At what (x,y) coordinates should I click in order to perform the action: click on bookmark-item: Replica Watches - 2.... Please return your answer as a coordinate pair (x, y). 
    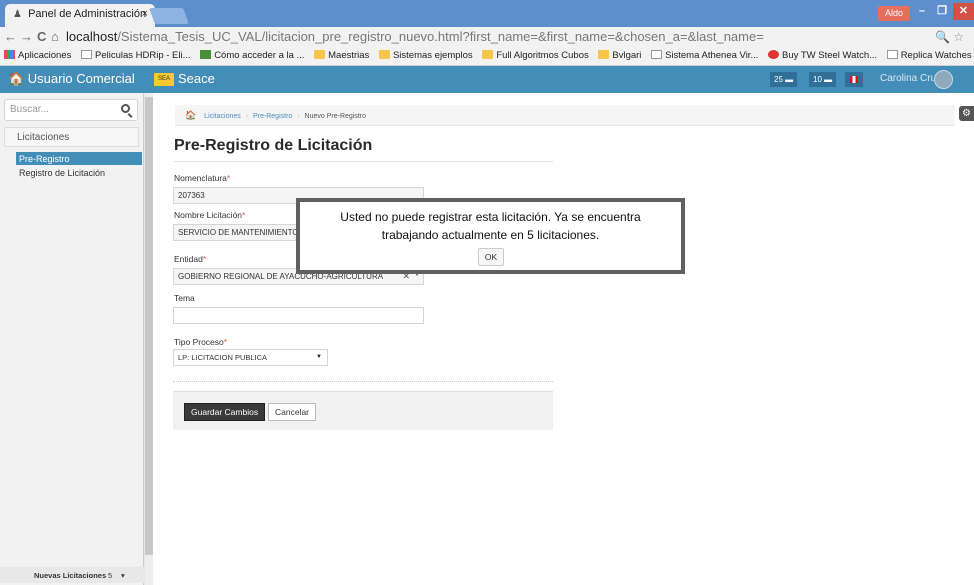
    Looking at the image, I should click on (930, 55).